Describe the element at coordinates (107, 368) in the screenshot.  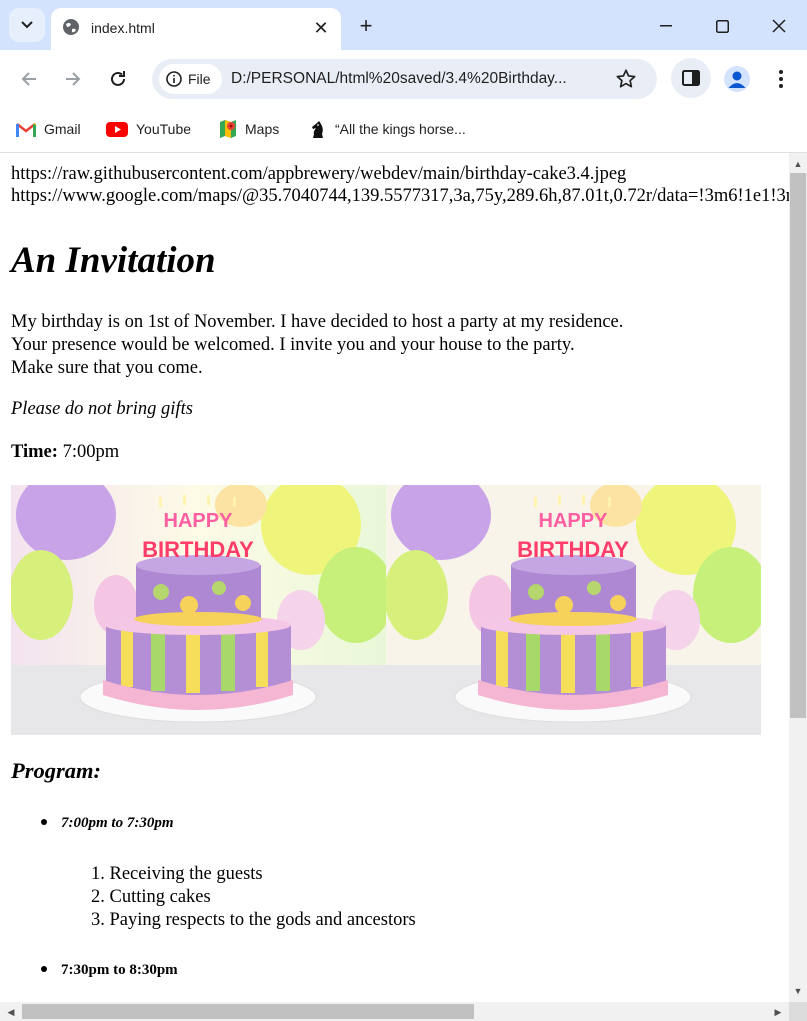
I see `paragraph-line: Make sure that you come.` at that location.